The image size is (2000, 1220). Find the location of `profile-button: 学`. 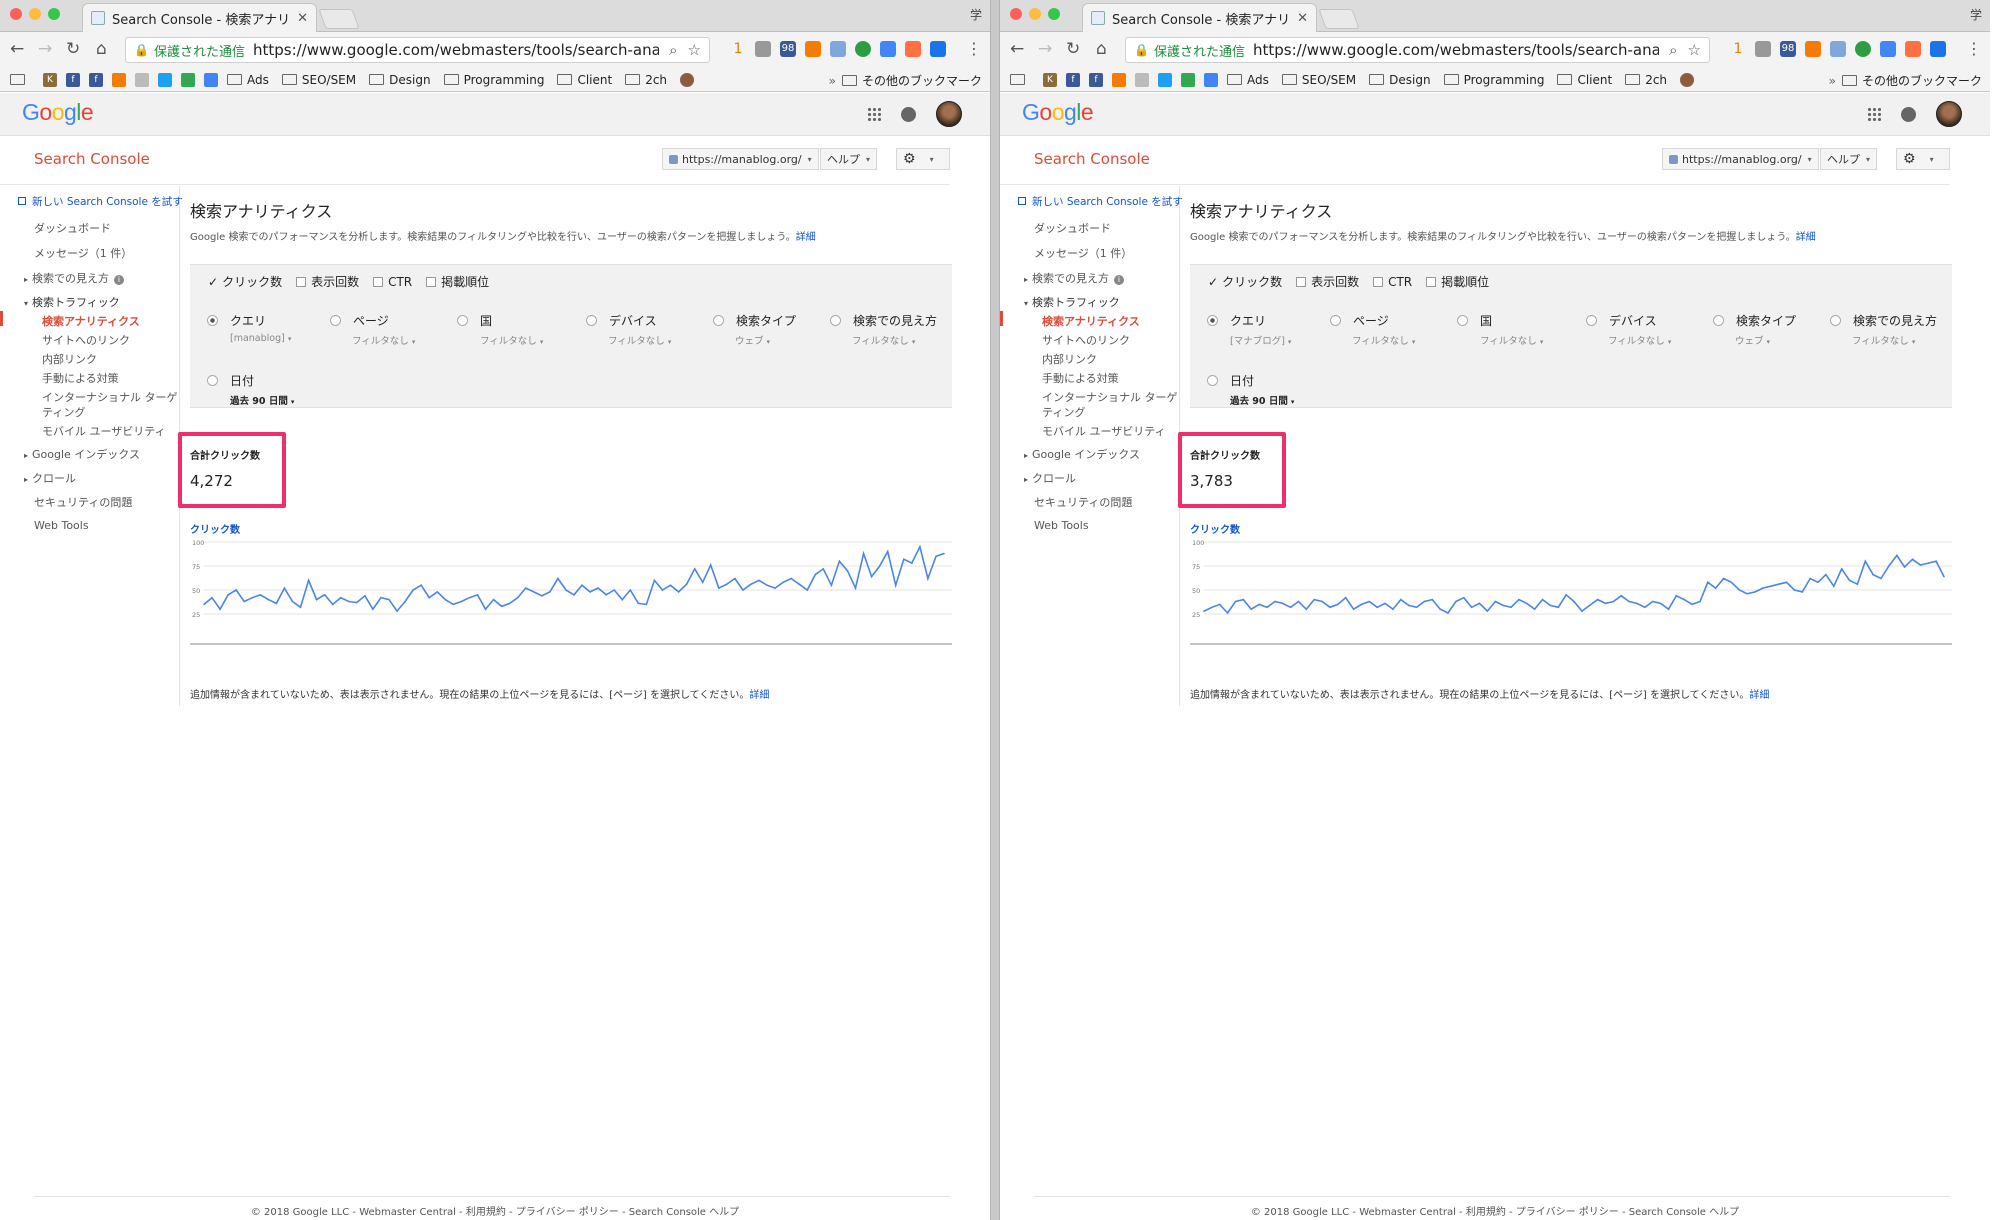

profile-button: 学 is located at coordinates (1976, 14).